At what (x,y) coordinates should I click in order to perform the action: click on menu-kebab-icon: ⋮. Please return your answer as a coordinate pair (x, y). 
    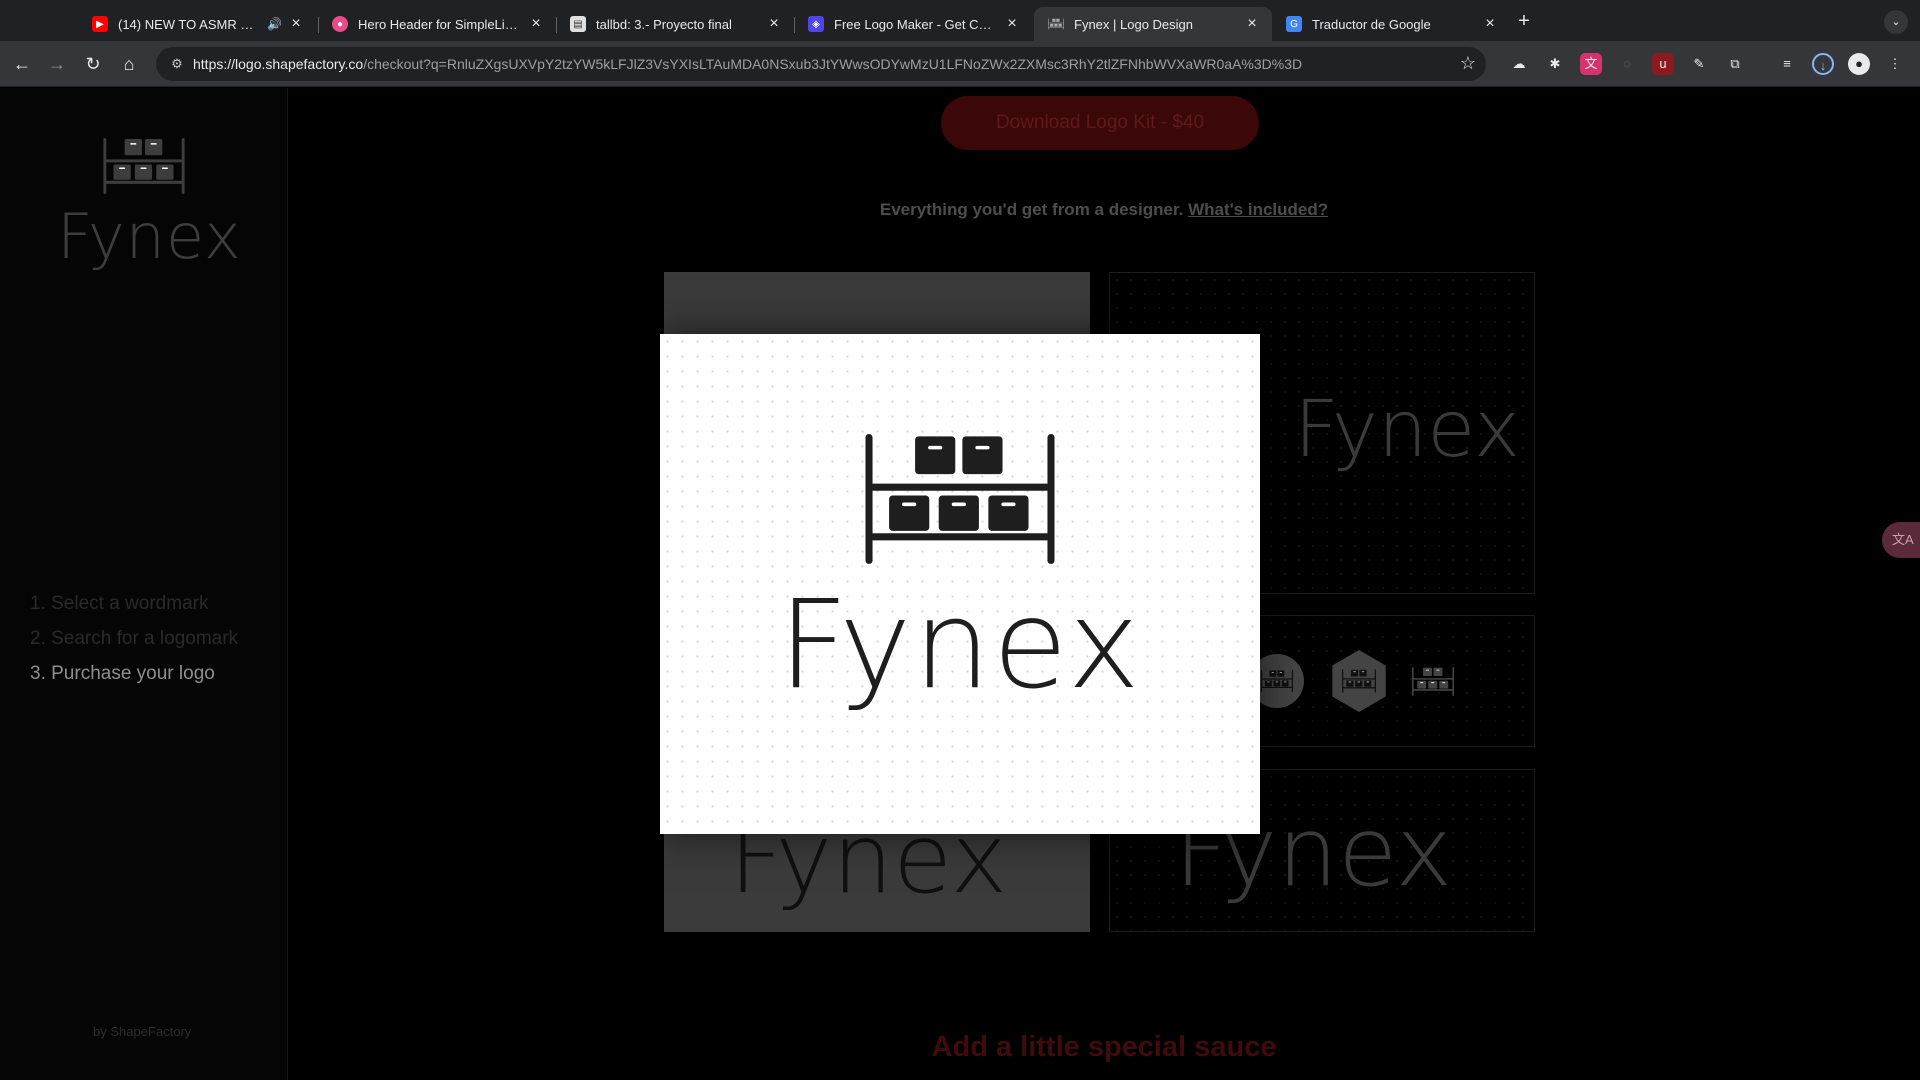
    Looking at the image, I should click on (1895, 64).